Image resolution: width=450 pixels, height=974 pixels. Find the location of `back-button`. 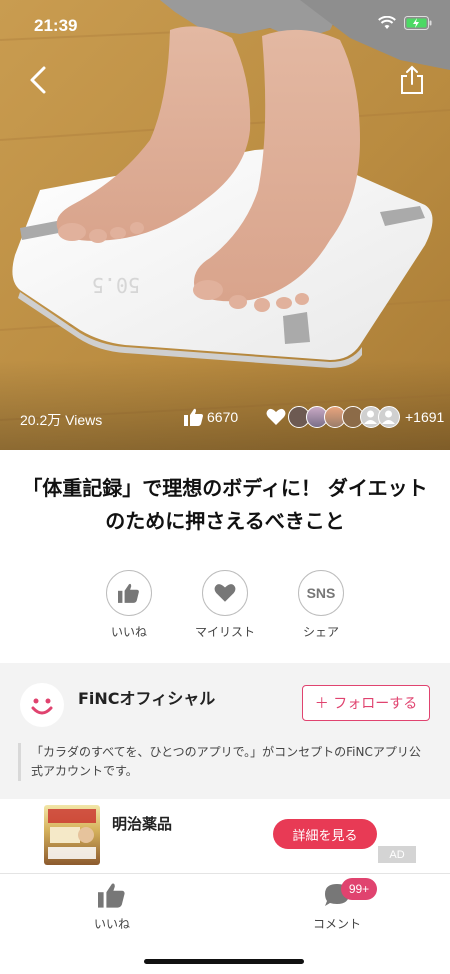

back-button is located at coordinates (38, 80).